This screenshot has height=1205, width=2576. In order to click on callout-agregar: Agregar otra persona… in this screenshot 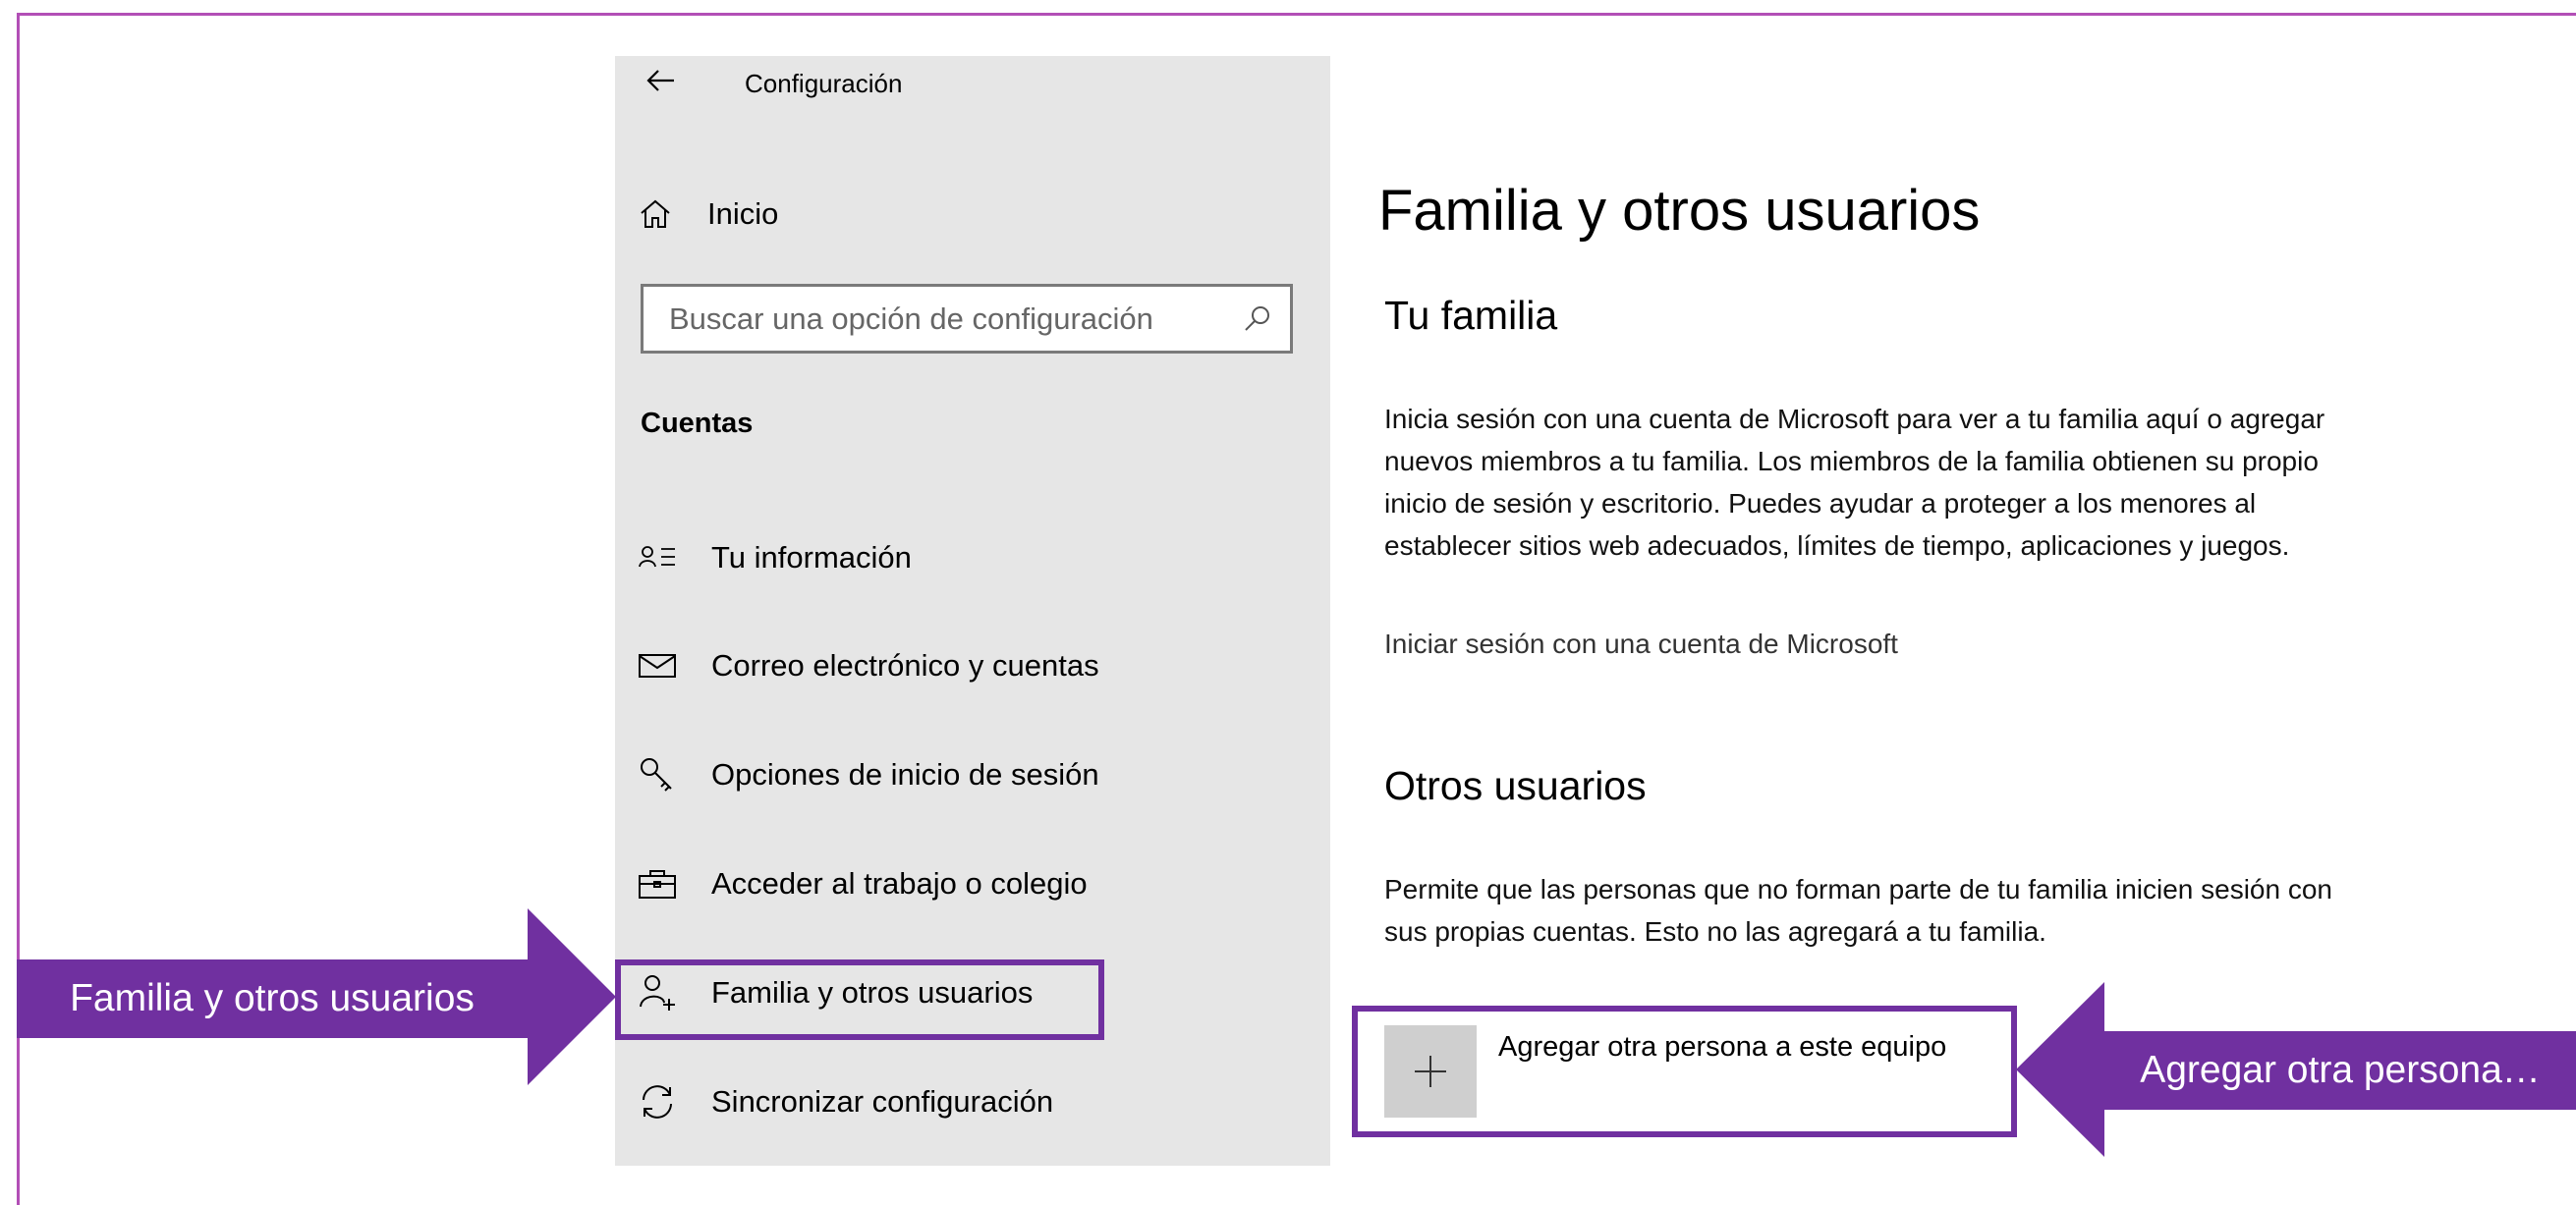, I will do `click(2296, 1069)`.